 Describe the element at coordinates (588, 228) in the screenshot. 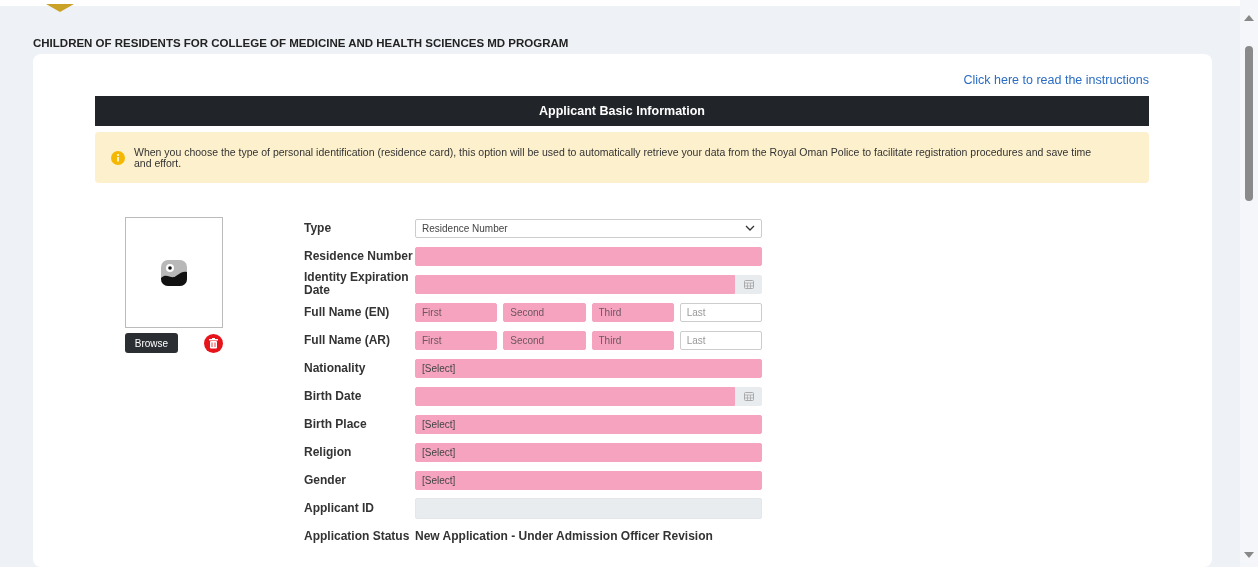

I see `type-dropdown: Residence Number` at that location.